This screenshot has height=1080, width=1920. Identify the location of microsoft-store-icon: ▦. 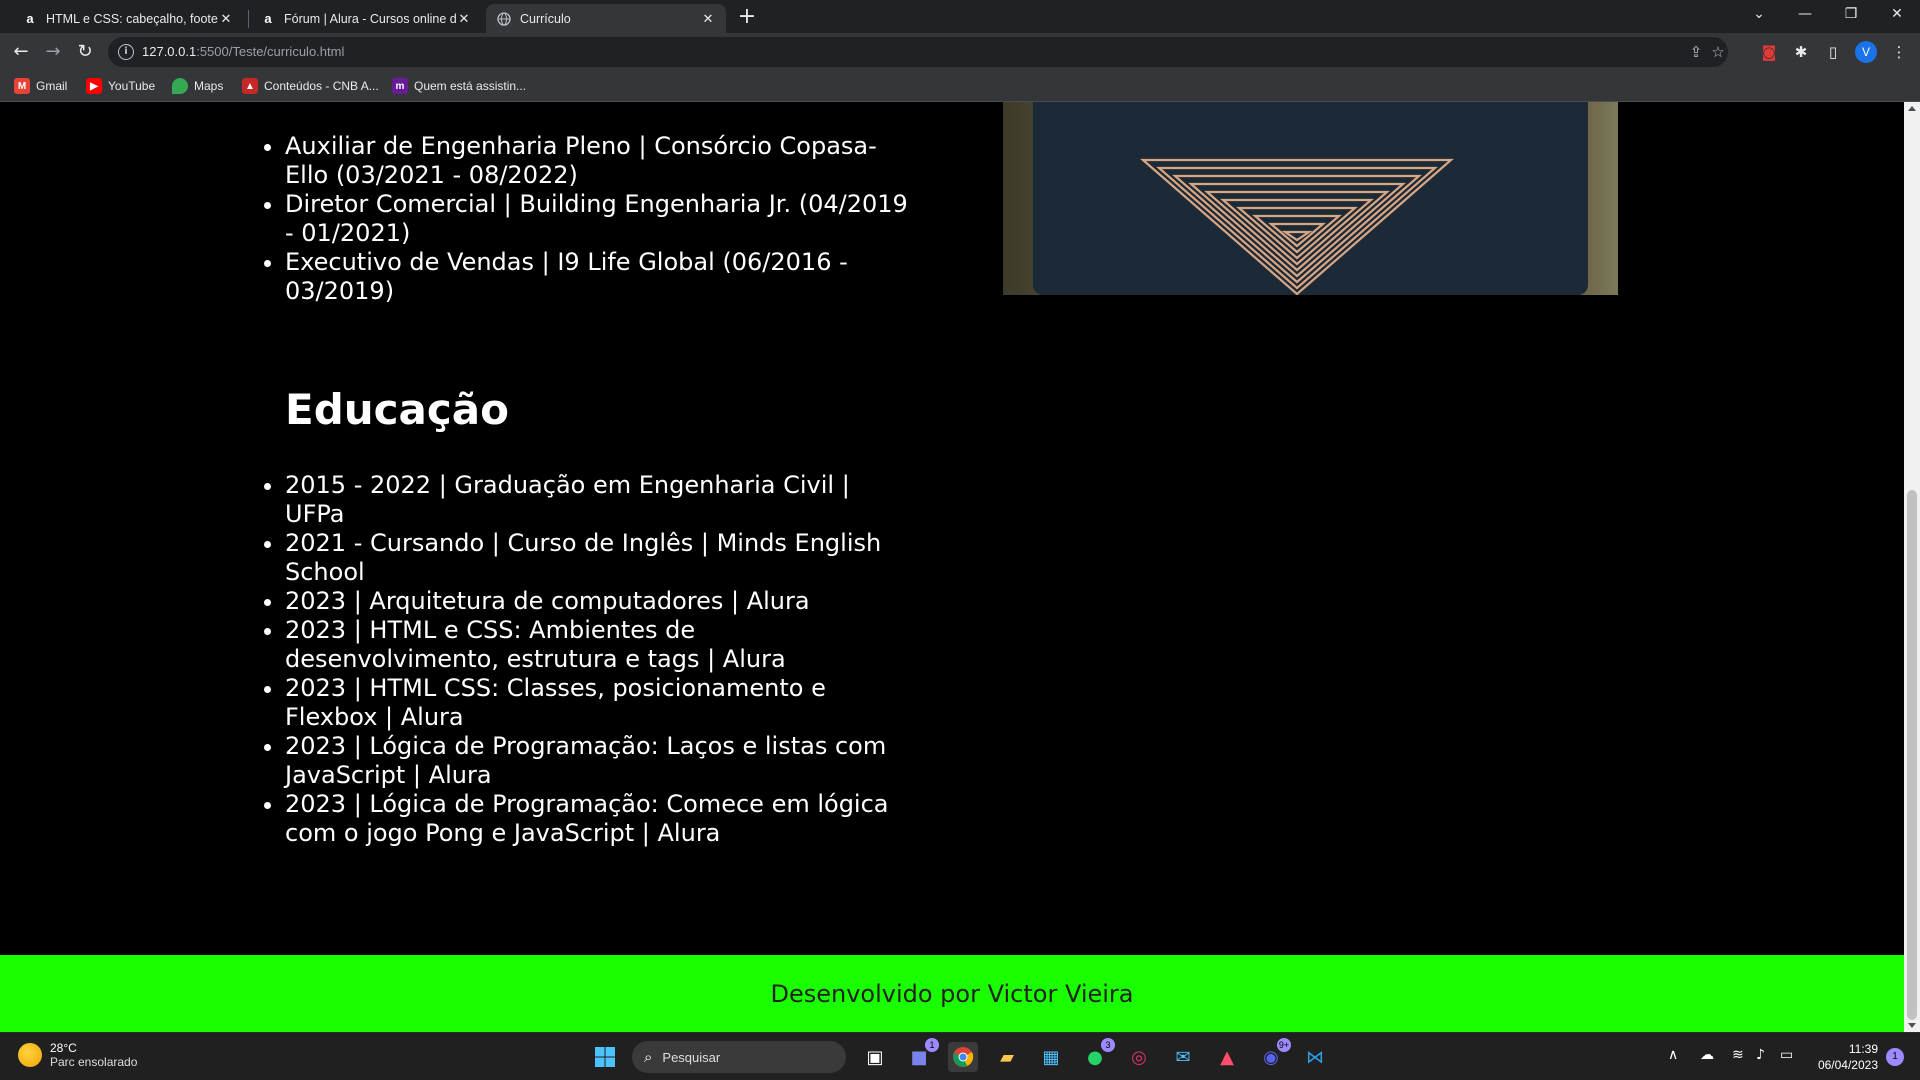
(1051, 1057).